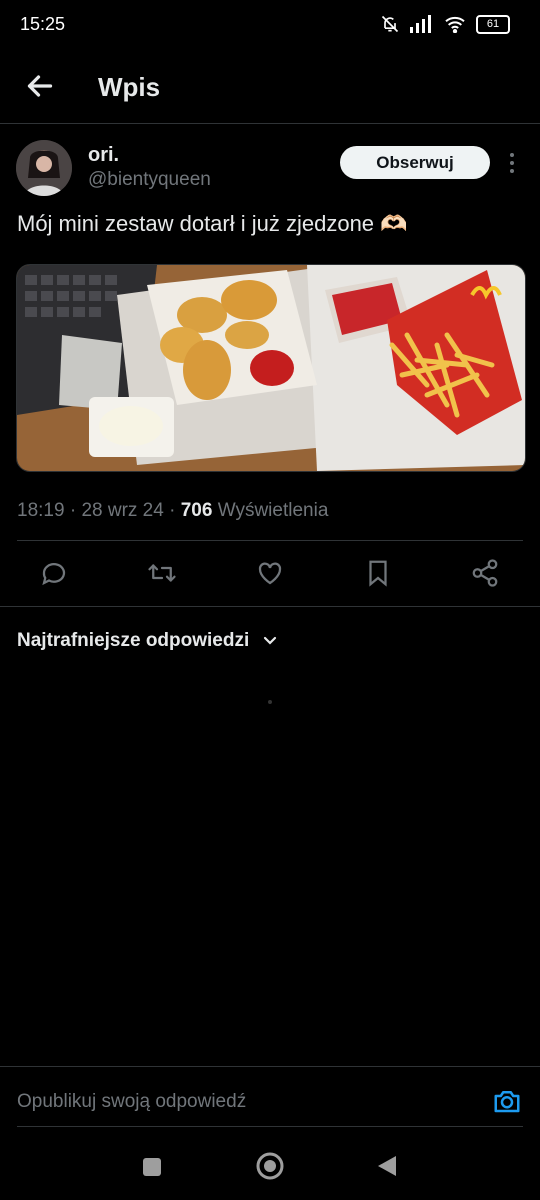  I want to click on post-time: 18:19, so click(41, 510).